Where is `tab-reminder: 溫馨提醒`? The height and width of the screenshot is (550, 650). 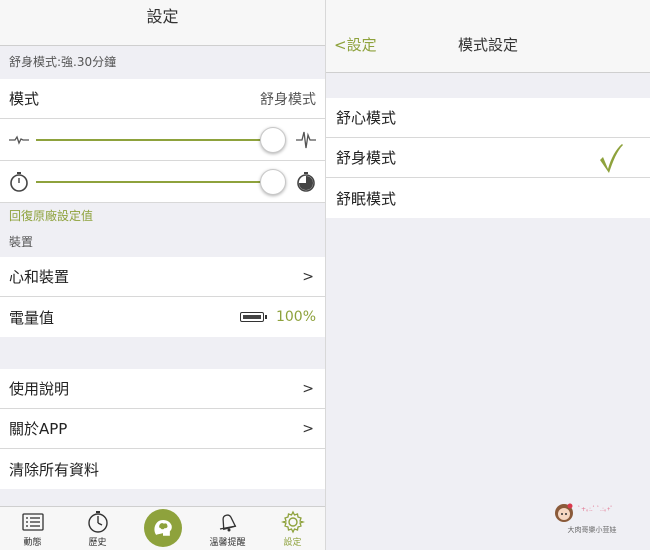 tab-reminder: 溫馨提醒 is located at coordinates (227, 528).